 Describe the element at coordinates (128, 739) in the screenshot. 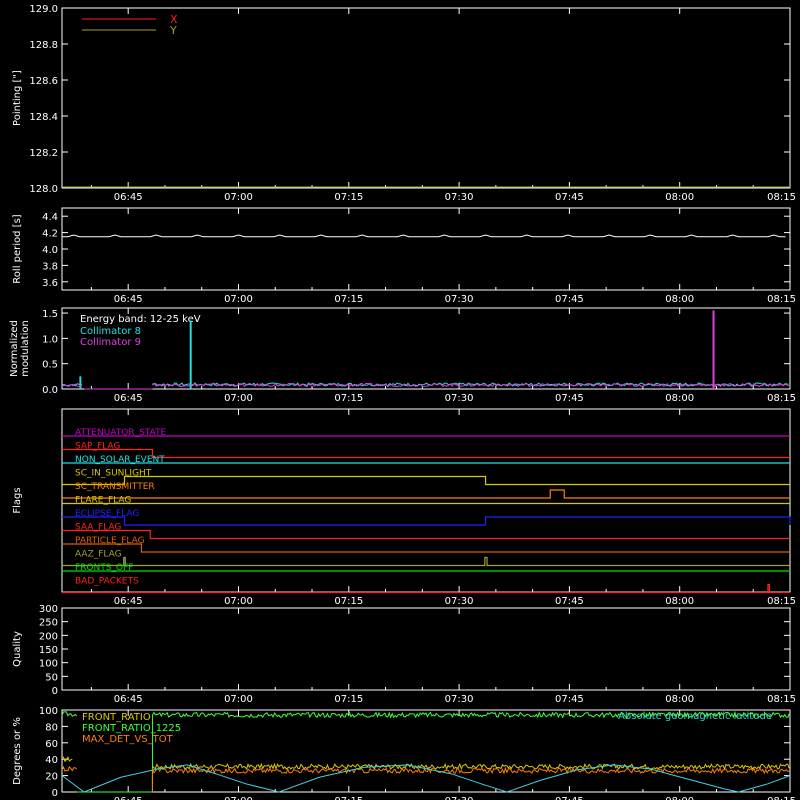

I see `legend-label: MAX_DET_VS_TOT` at that location.